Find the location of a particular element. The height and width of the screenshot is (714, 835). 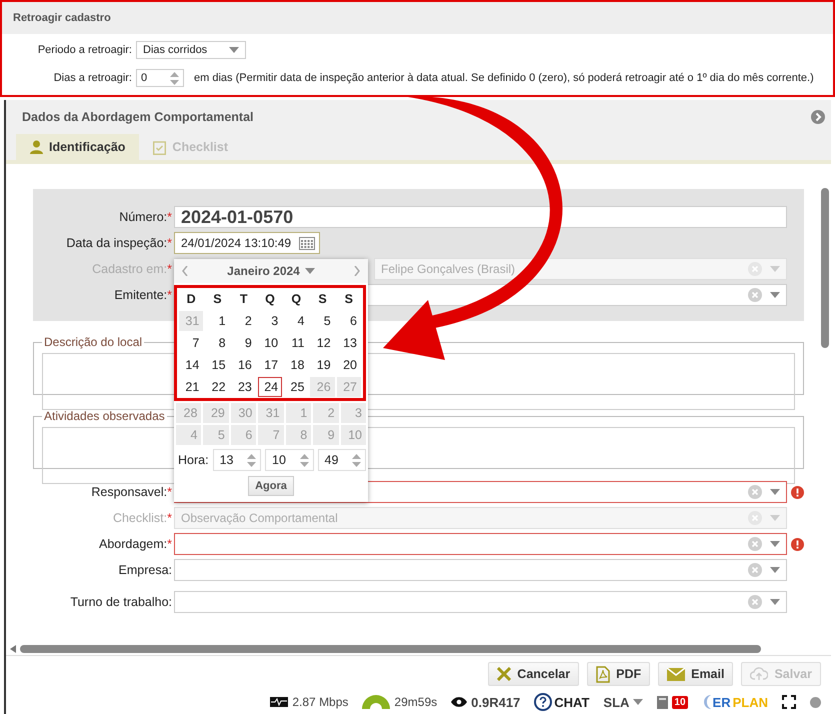

calendar-icon is located at coordinates (307, 243).